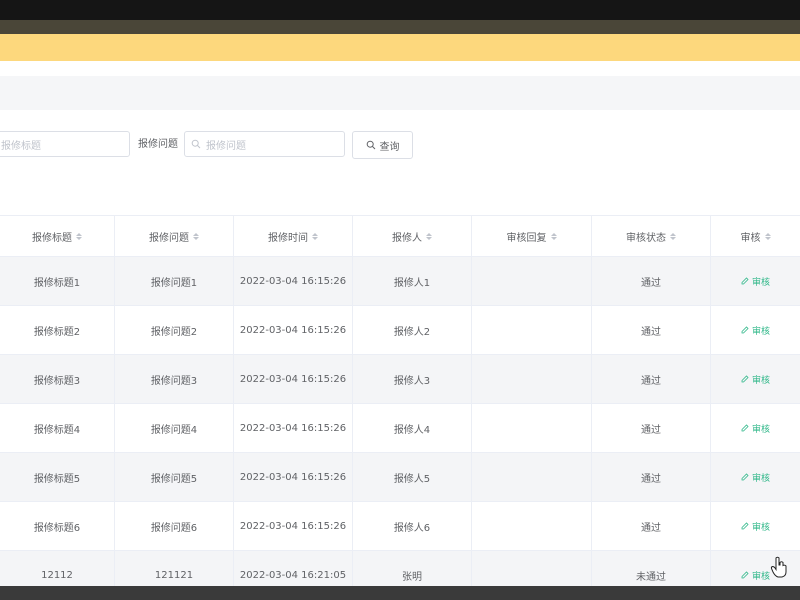 The height and width of the screenshot is (600, 800). I want to click on column-header-reply: 审核回复, so click(532, 236).